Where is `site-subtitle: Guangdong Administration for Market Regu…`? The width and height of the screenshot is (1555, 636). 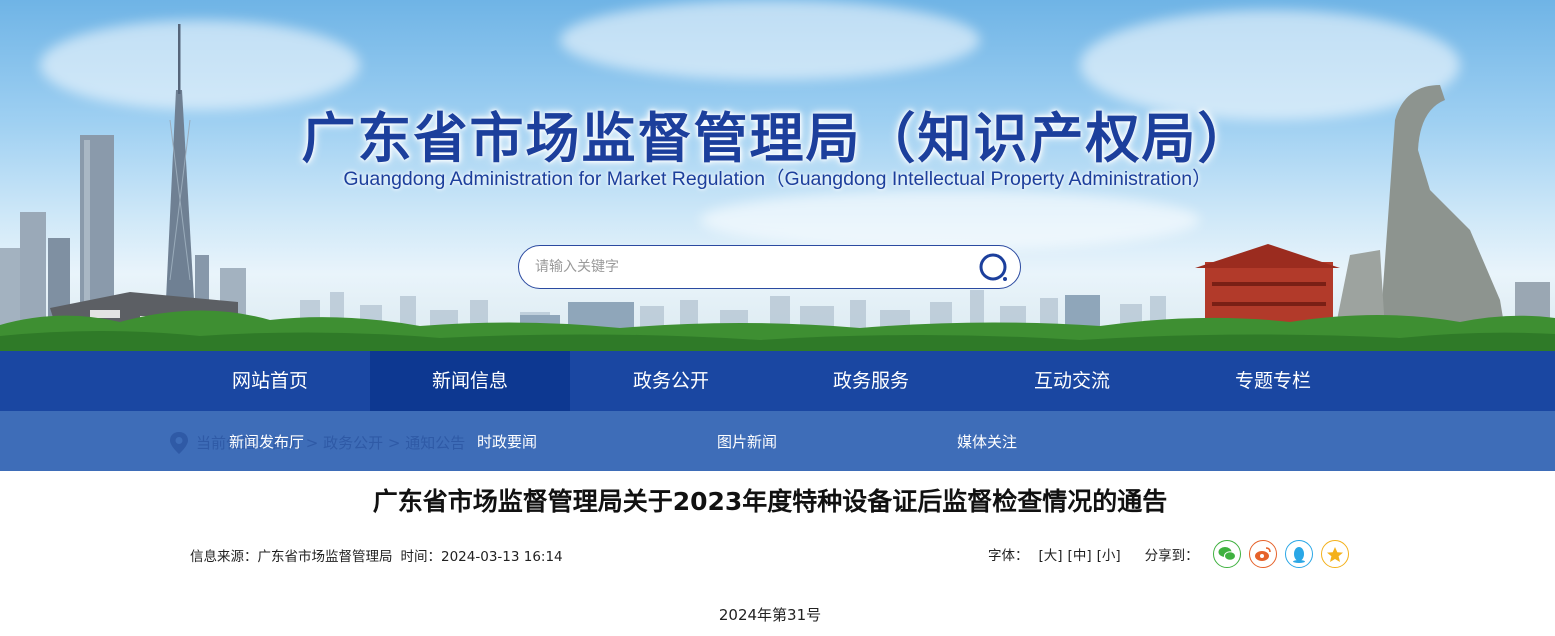
site-subtitle: Guangdong Administration for Market Regu… is located at coordinates (777, 179).